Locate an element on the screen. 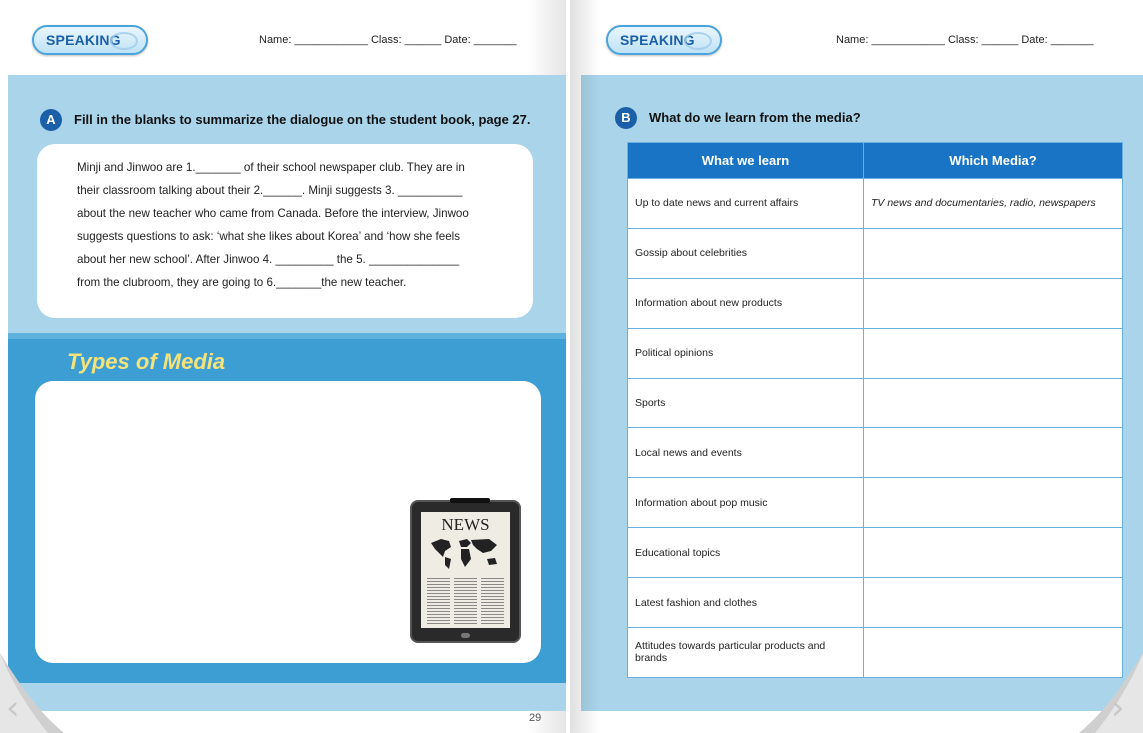 The height and width of the screenshot is (733, 1143). table-row: Gossip about celebrities is located at coordinates (875, 253).